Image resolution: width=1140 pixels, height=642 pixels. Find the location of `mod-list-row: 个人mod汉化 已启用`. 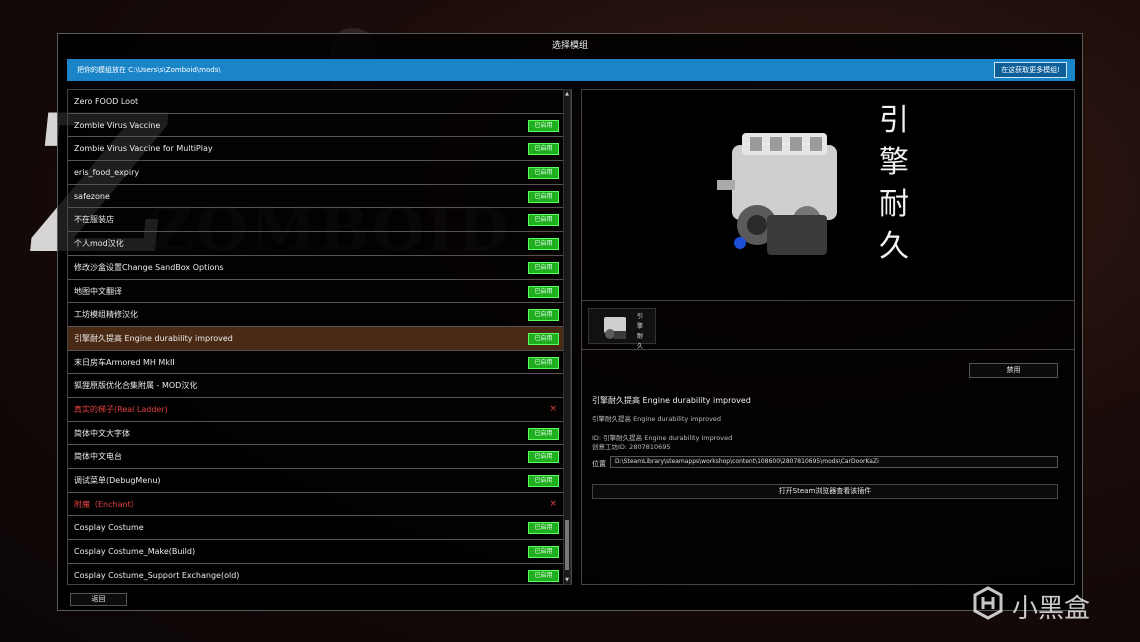

mod-list-row: 个人mod汉化 已启用 is located at coordinates (319, 244).